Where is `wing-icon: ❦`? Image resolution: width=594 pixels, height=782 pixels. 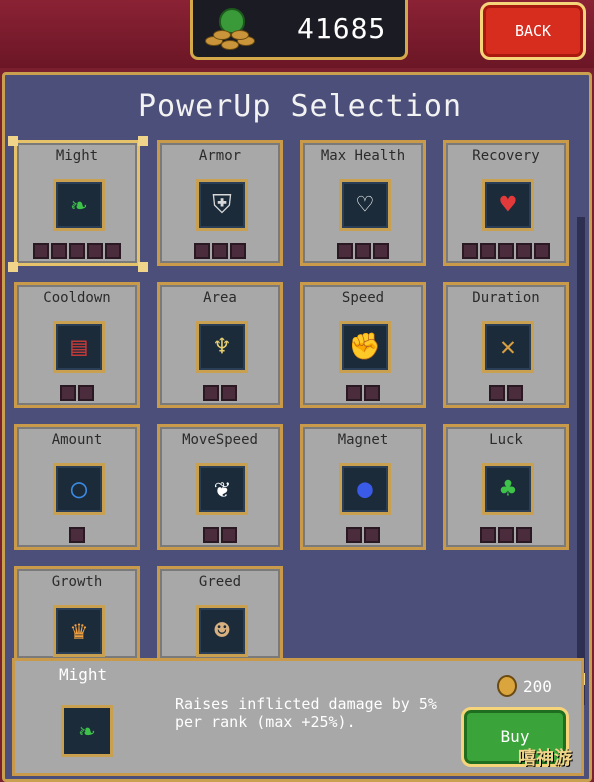
wing-icon: ❦ is located at coordinates (222, 489).